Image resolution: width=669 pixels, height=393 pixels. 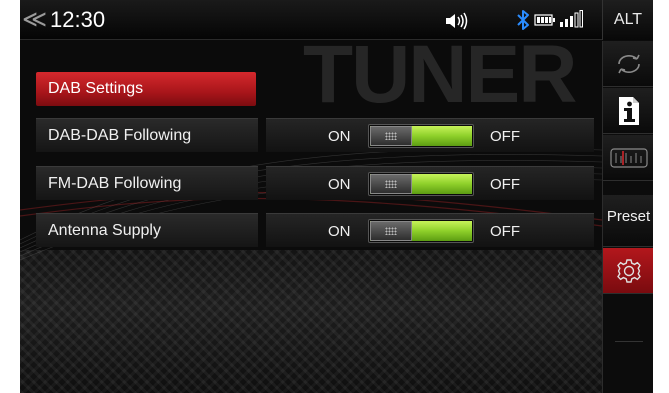 I want to click on frequency-scale-button, so click(x=628, y=158).